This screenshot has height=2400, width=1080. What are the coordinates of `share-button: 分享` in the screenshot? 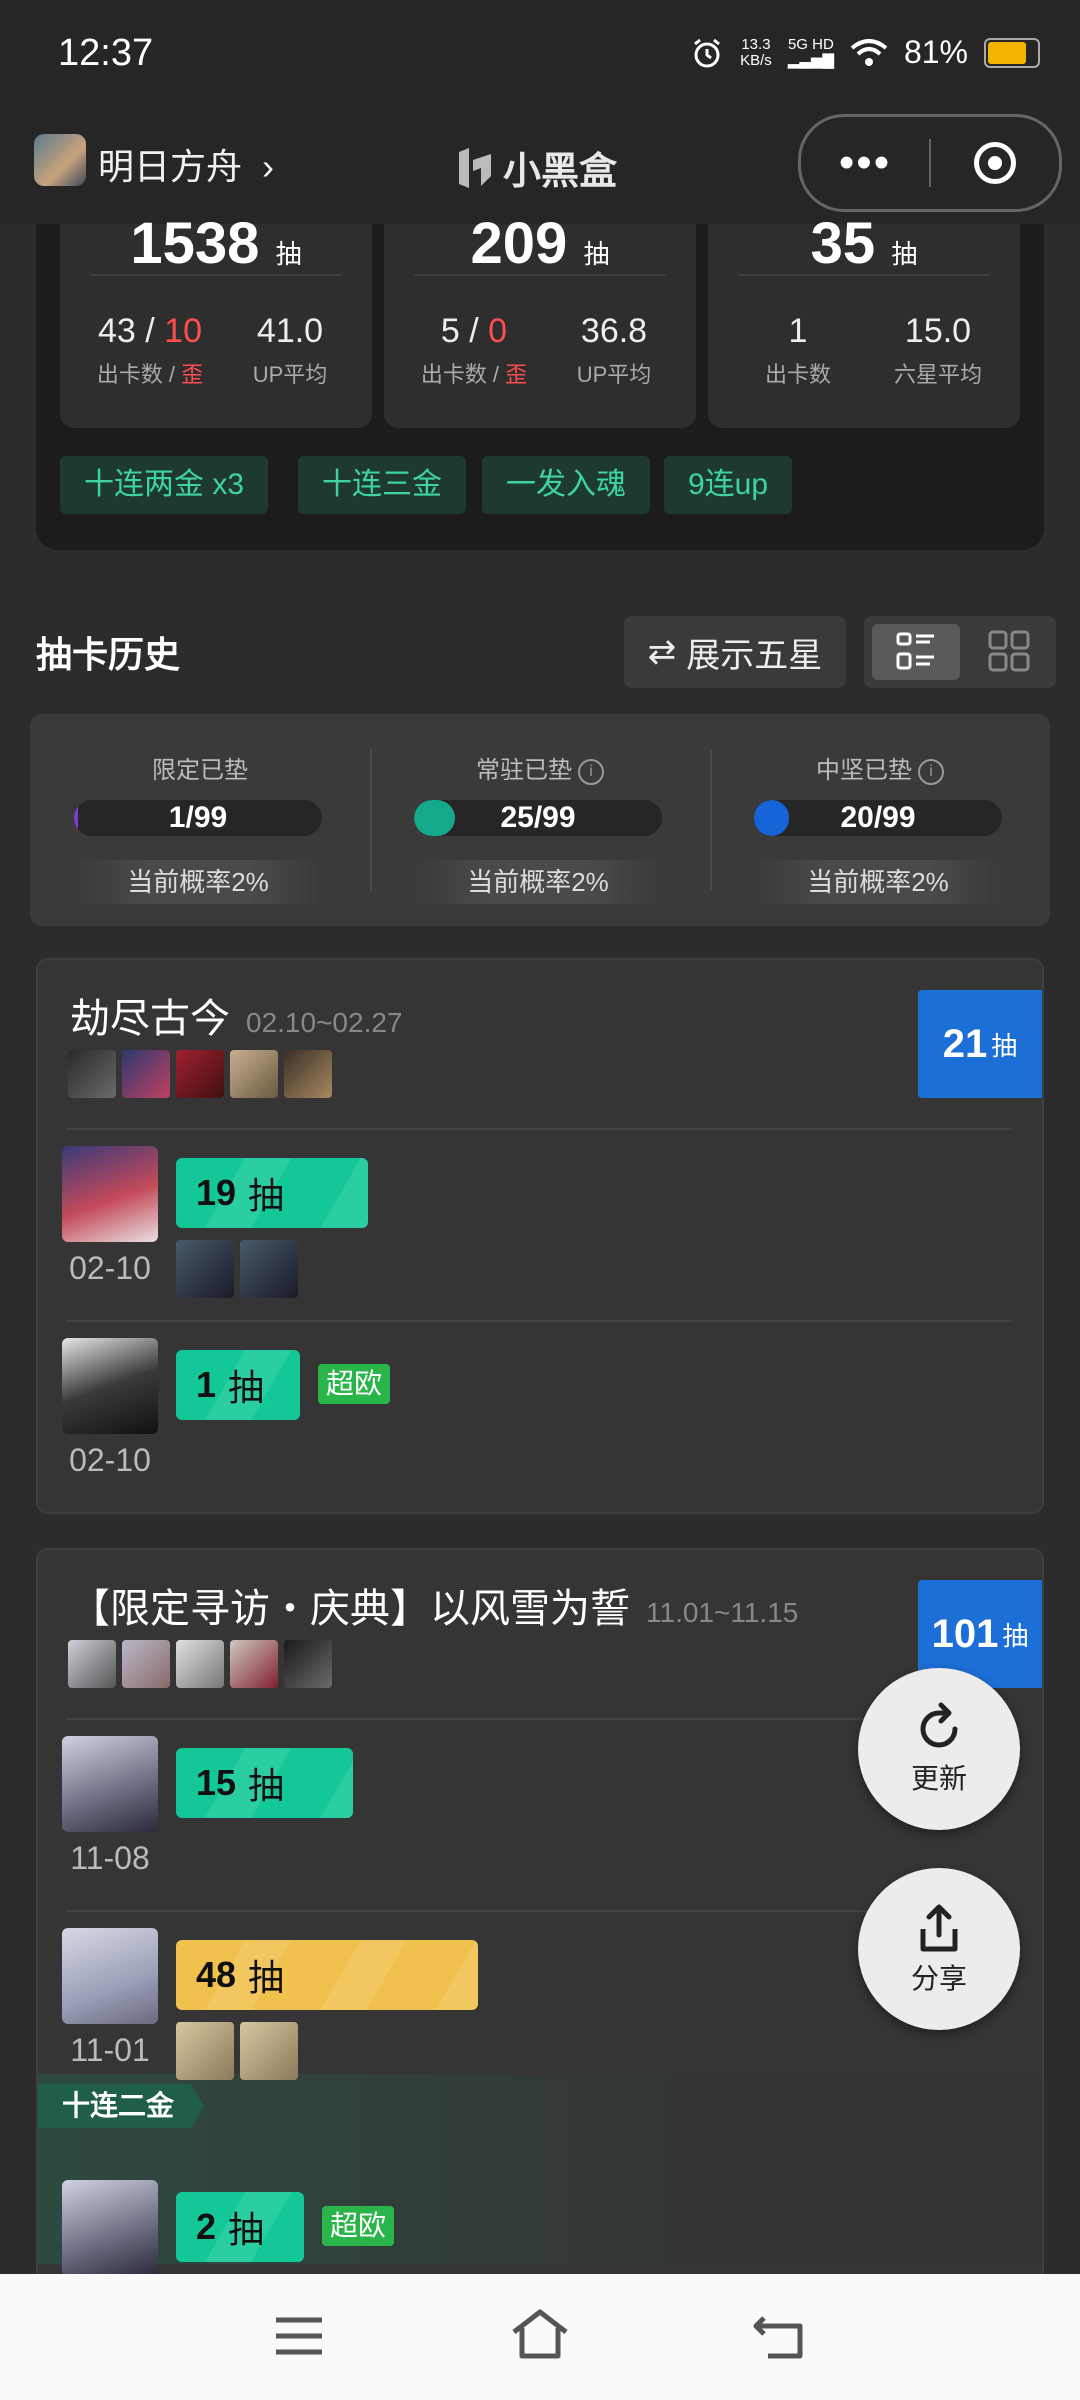 It's located at (939, 1949).